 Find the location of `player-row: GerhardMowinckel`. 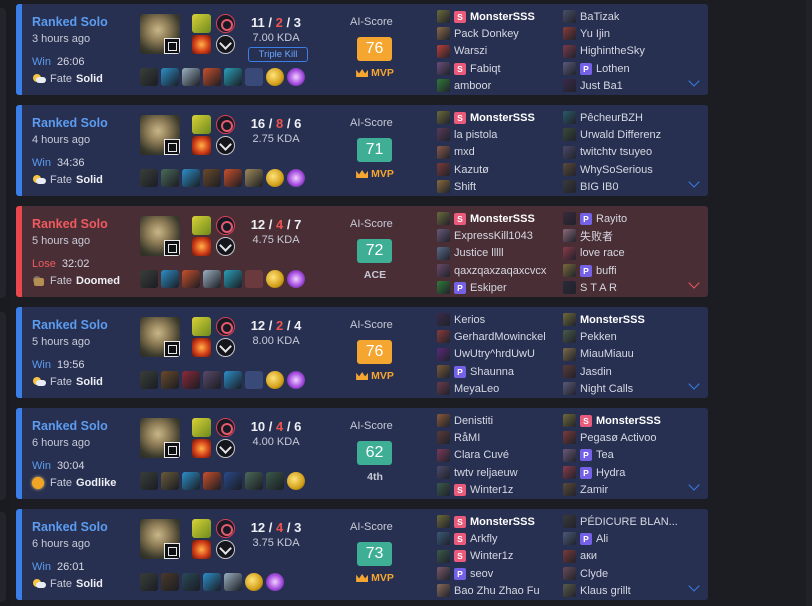

player-row: GerhardMowinckel is located at coordinates (500, 336).